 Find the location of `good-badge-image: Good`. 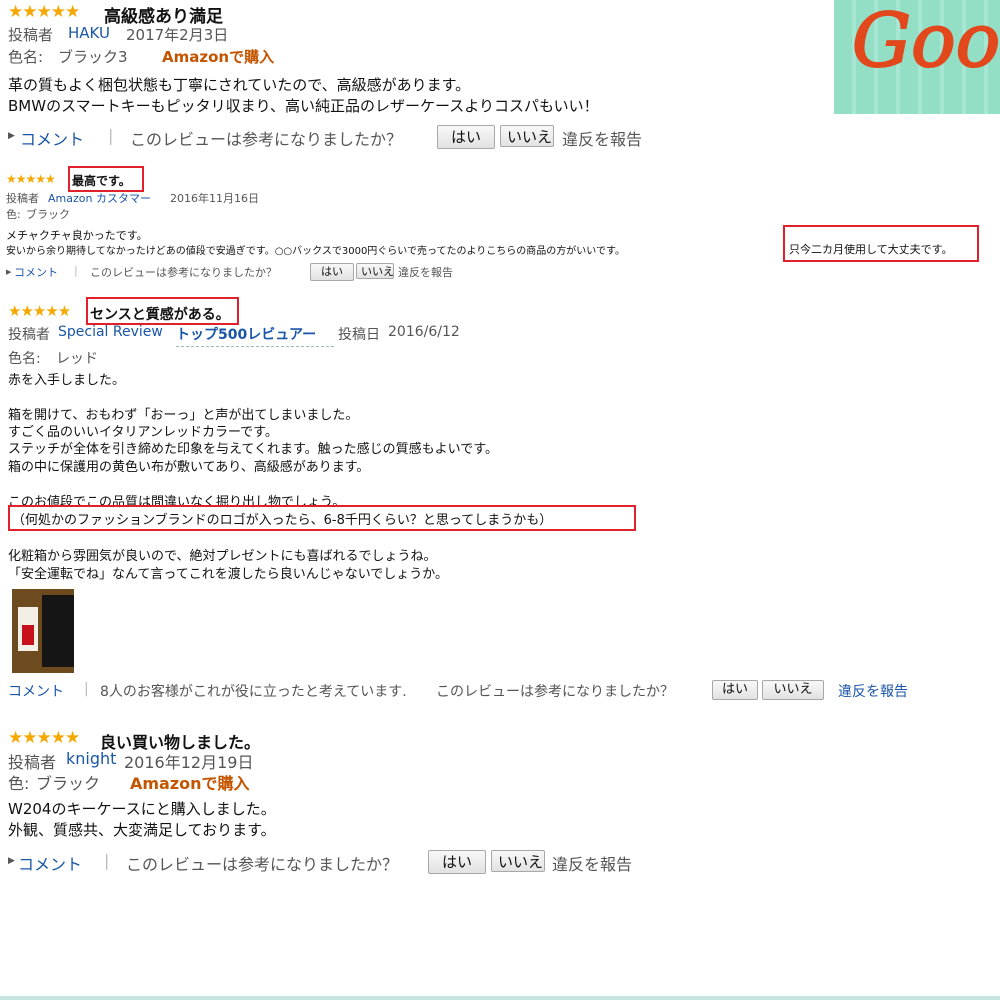

good-badge-image: Good is located at coordinates (917, 57).